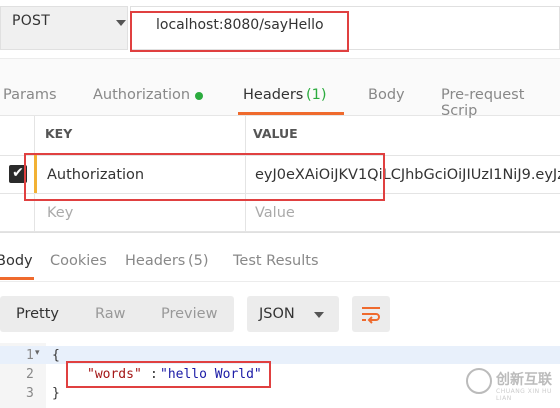 This screenshot has height=408, width=560. I want to click on response-tab-test-results: Test Results, so click(276, 261).